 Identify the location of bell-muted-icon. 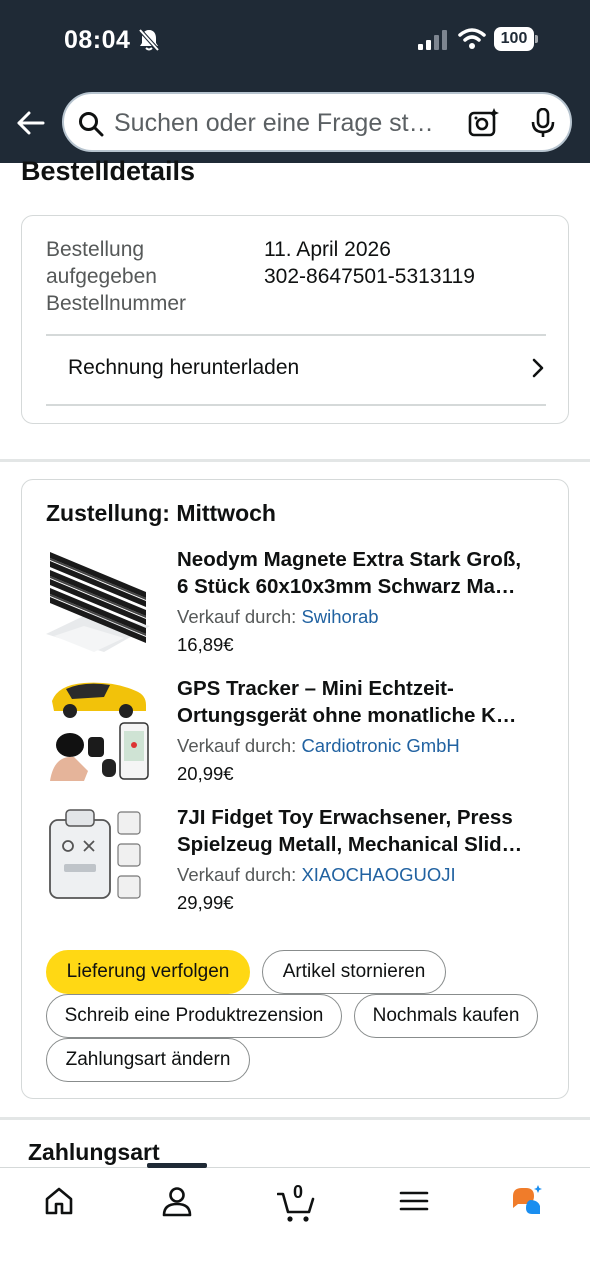
(149, 40).